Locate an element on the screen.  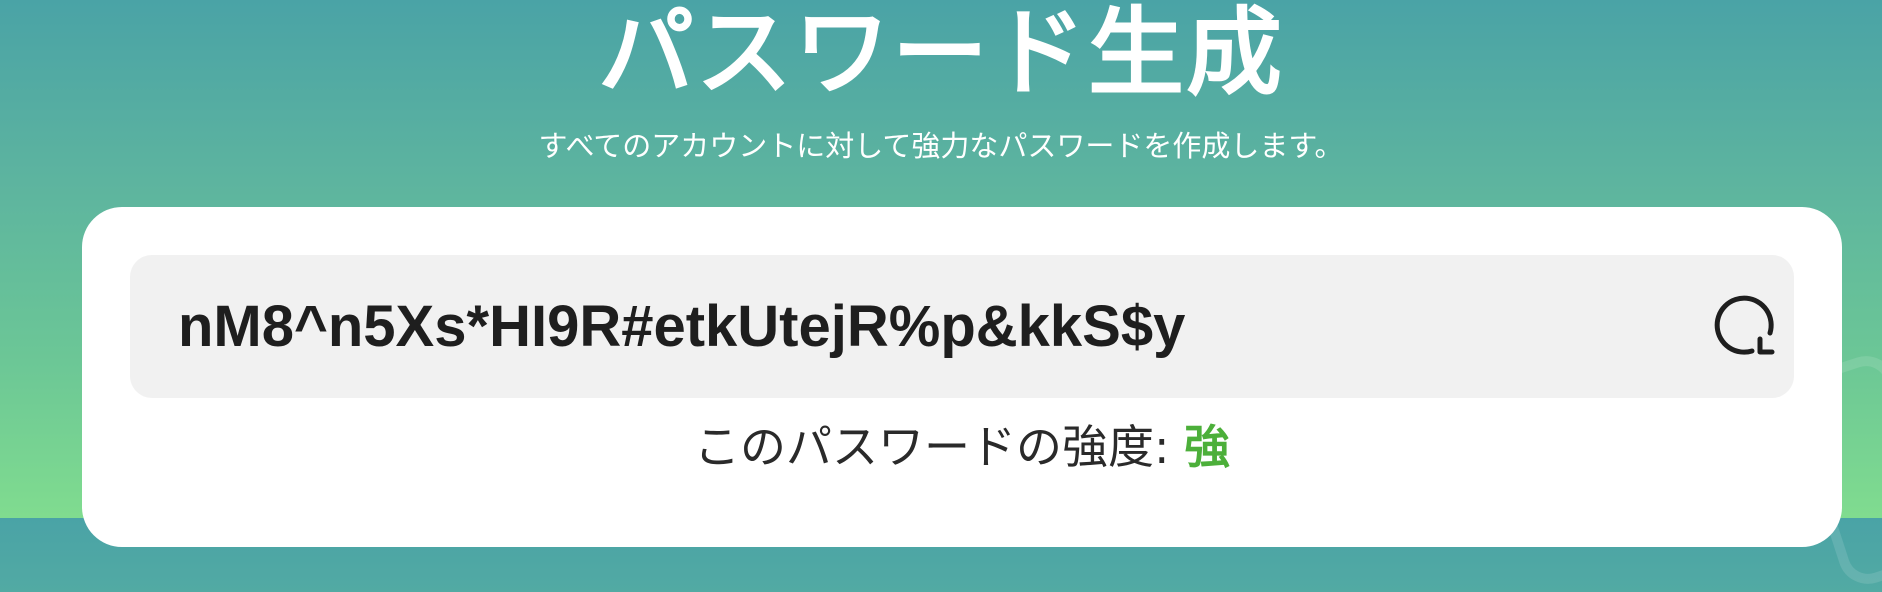
strength-value: 強 is located at coordinates (1207, 447).